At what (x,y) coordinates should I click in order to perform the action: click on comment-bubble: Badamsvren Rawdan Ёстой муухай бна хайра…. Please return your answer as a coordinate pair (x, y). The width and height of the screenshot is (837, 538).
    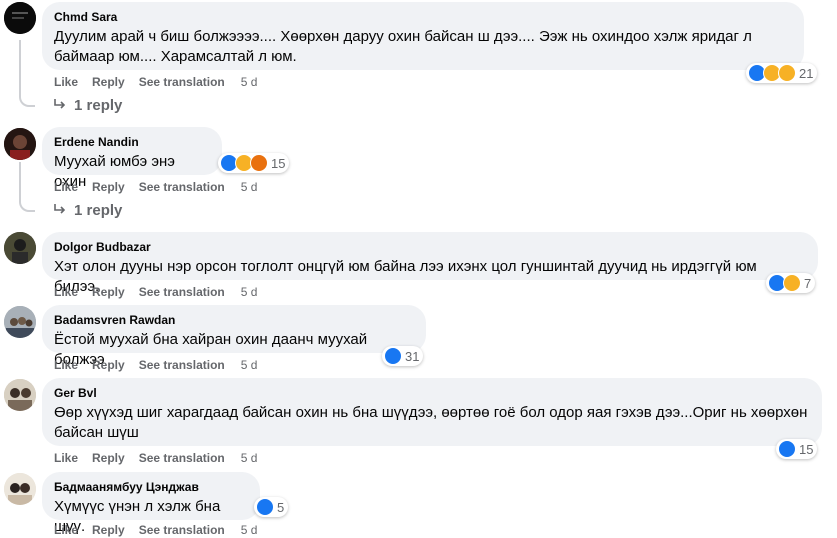
    Looking at the image, I should click on (234, 336).